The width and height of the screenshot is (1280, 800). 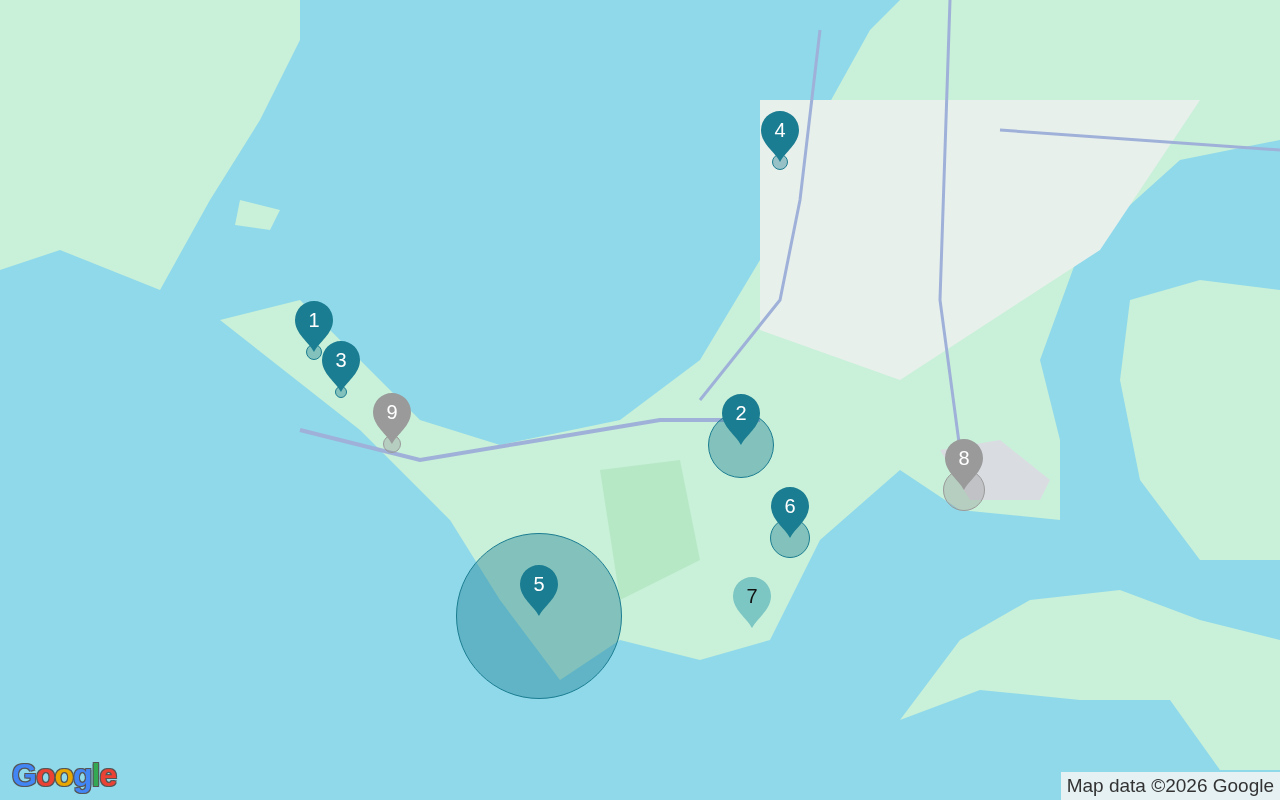 What do you see at coordinates (752, 602) in the screenshot?
I see `map-marker: 7` at bounding box center [752, 602].